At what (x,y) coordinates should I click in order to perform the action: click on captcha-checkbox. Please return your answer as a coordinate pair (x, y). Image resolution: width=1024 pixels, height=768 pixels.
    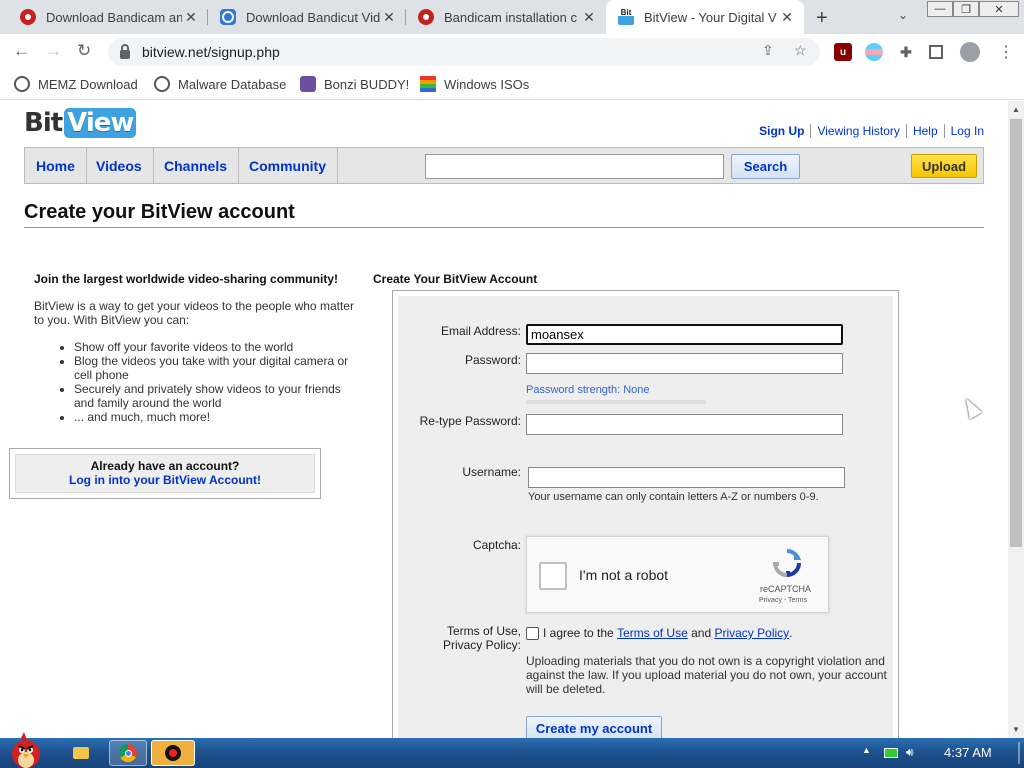
    Looking at the image, I should click on (553, 576).